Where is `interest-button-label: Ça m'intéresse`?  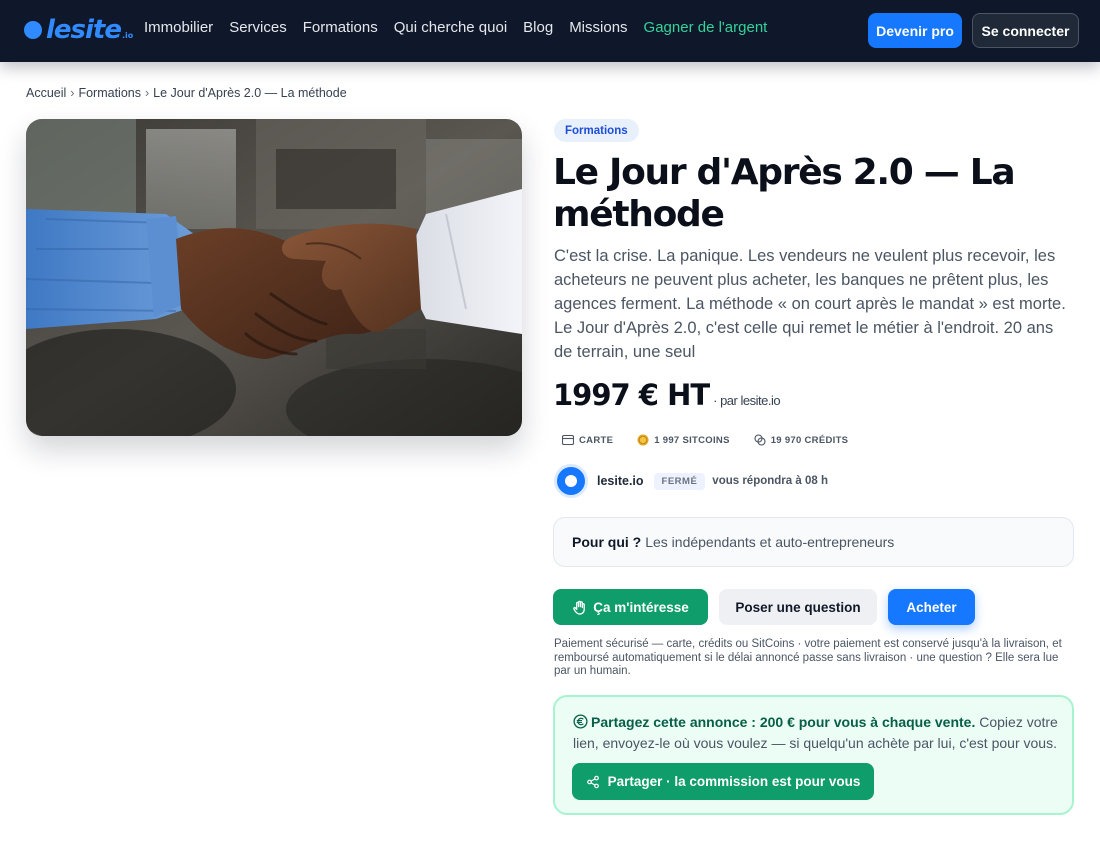 interest-button-label: Ça m'intéresse is located at coordinates (641, 607).